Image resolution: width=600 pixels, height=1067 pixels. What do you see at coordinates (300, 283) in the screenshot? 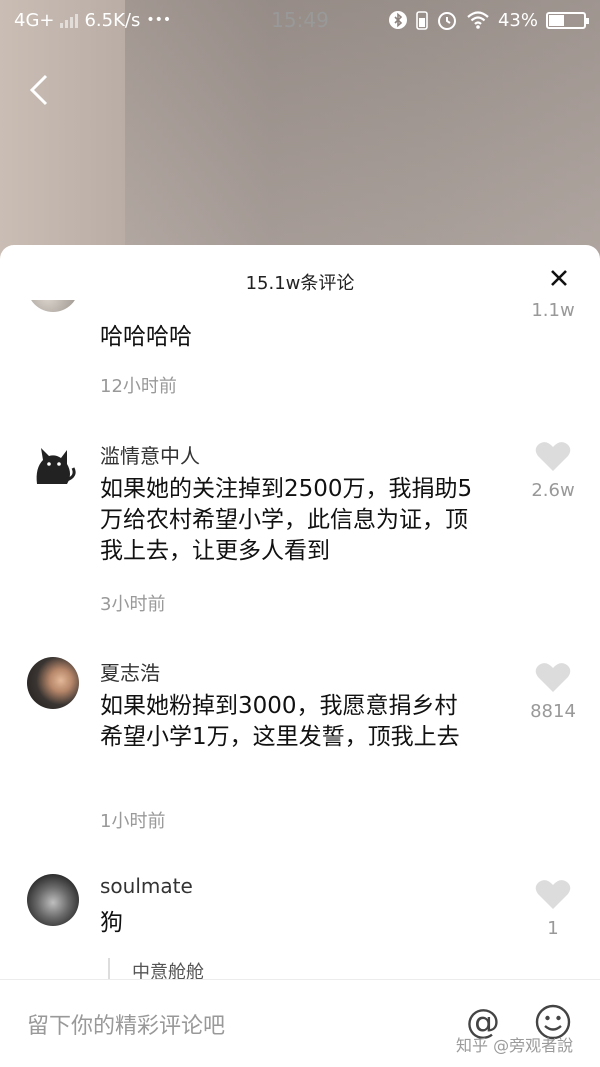
I see `comment-count-title: 15.1w条评论` at bounding box center [300, 283].